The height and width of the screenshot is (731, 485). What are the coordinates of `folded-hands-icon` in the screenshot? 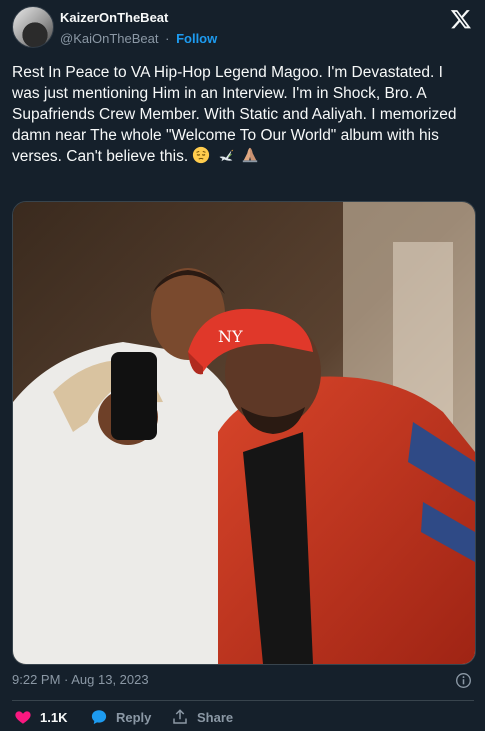 It's located at (250, 155).